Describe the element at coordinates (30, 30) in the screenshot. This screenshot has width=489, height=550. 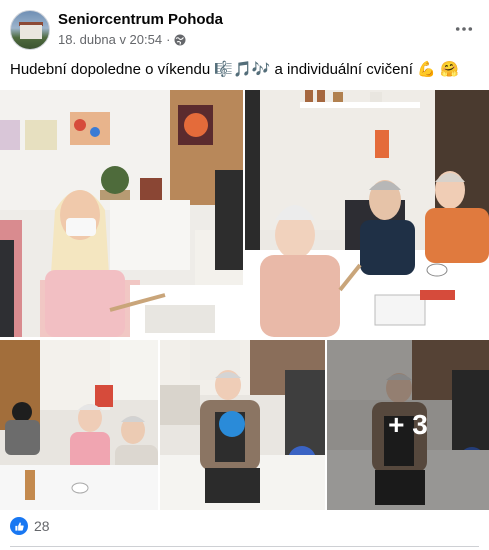
I see `page-avatar` at that location.